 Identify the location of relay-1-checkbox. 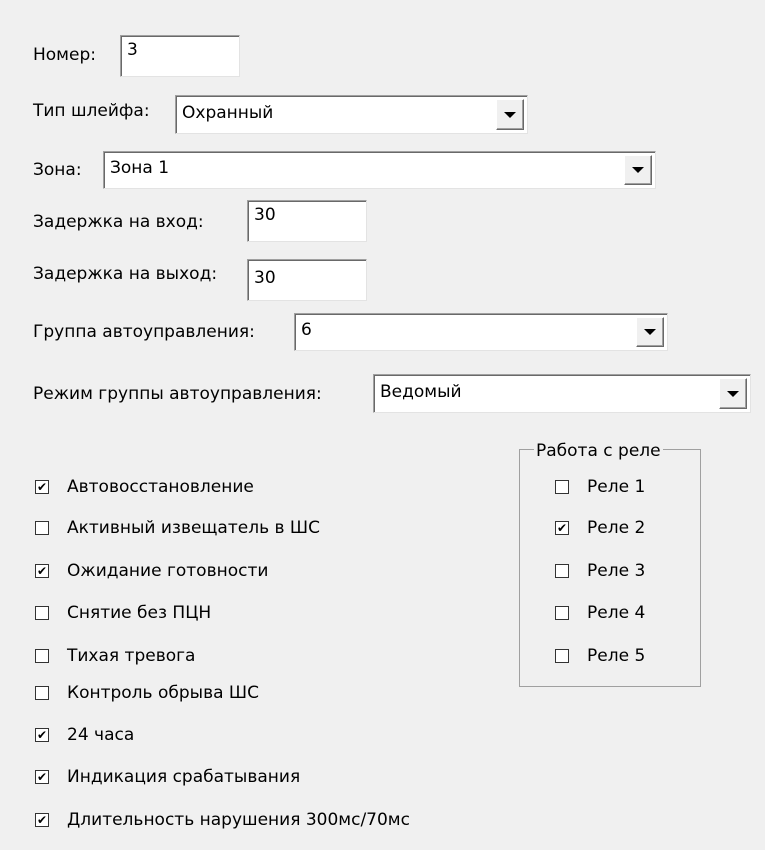
(562, 487).